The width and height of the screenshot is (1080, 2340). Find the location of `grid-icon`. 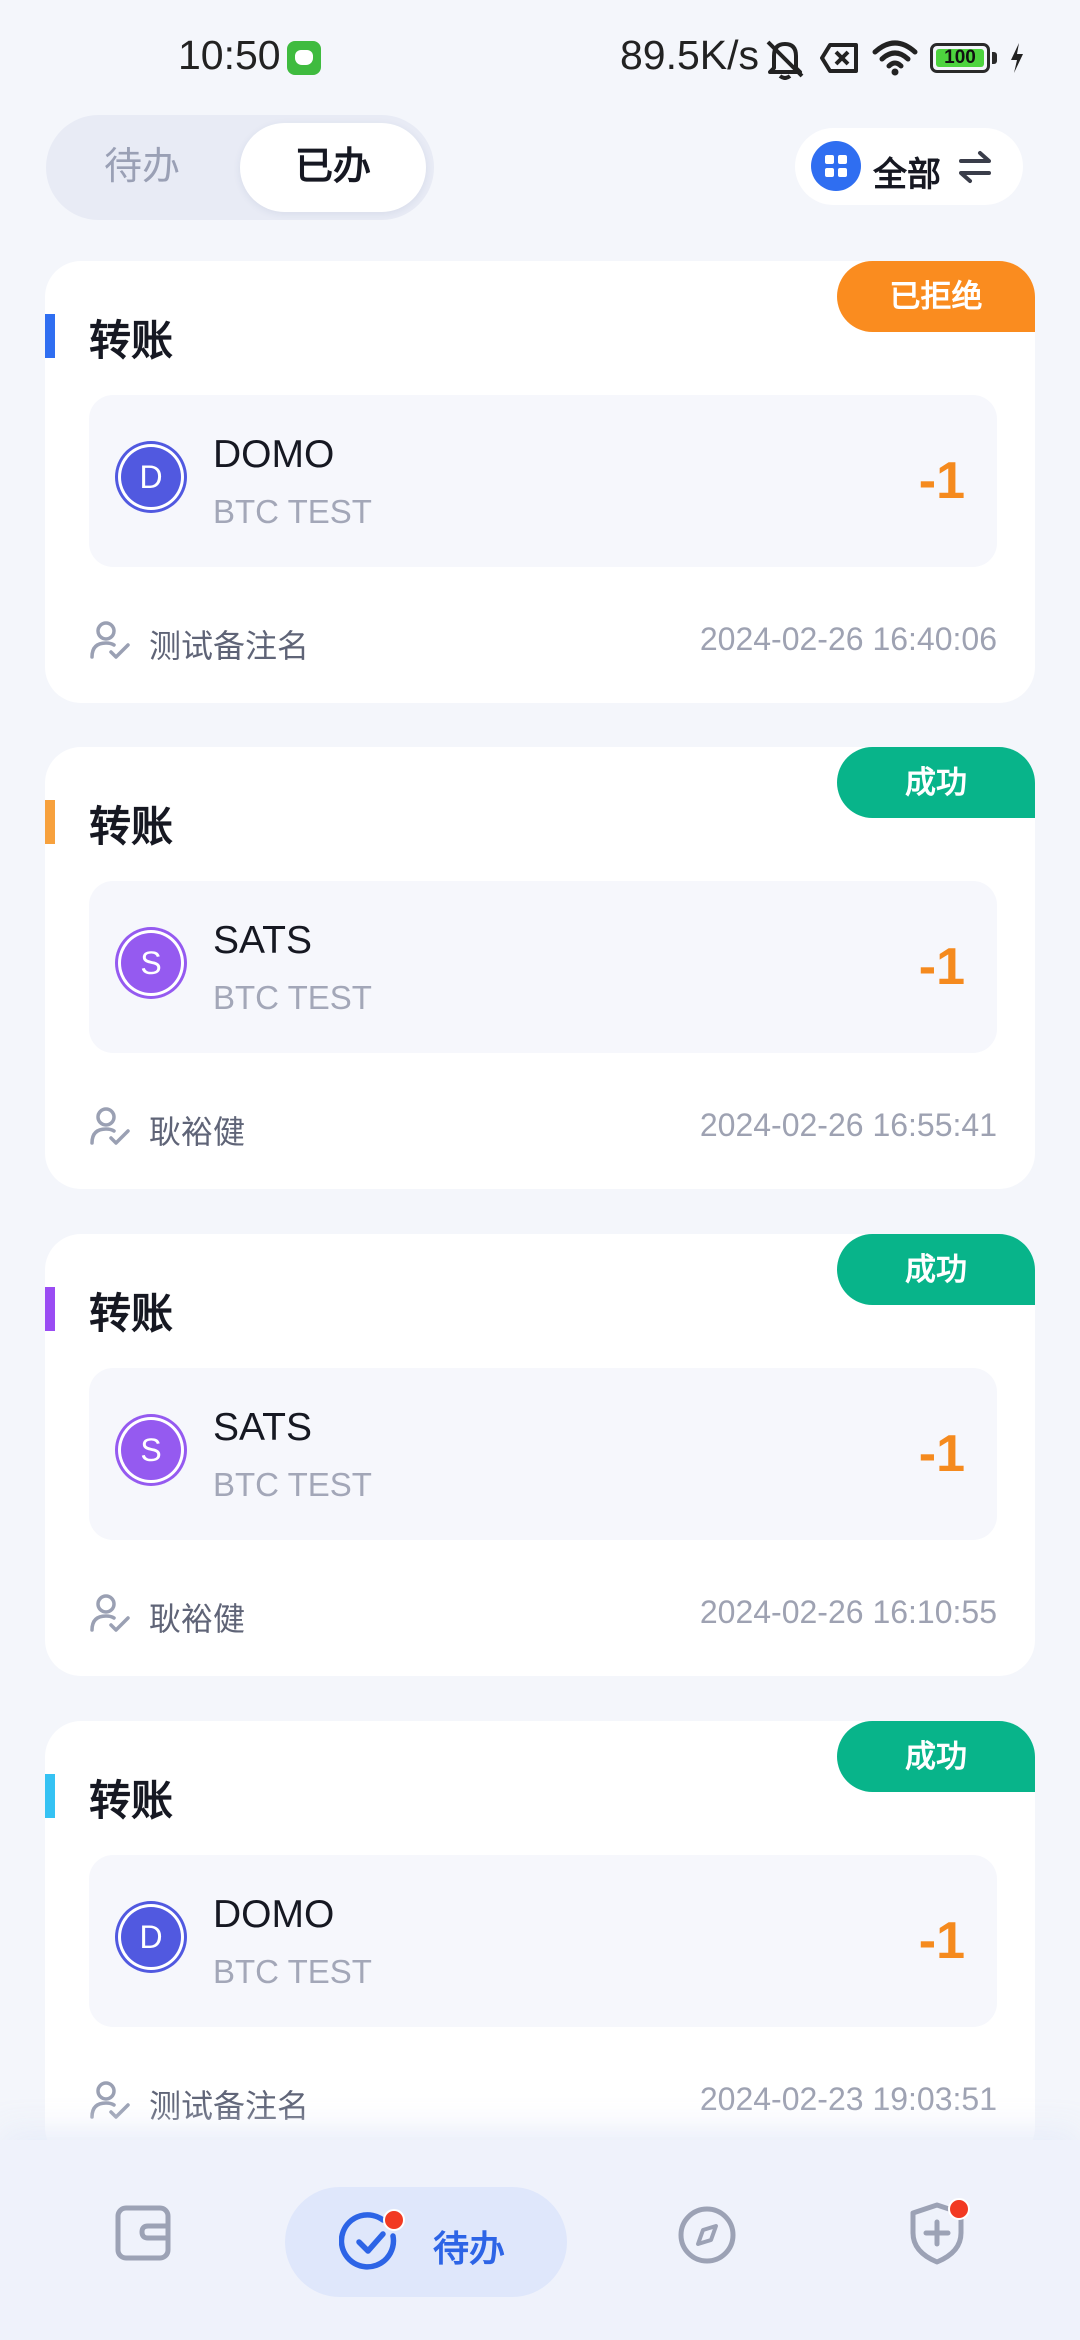

grid-icon is located at coordinates (836, 166).